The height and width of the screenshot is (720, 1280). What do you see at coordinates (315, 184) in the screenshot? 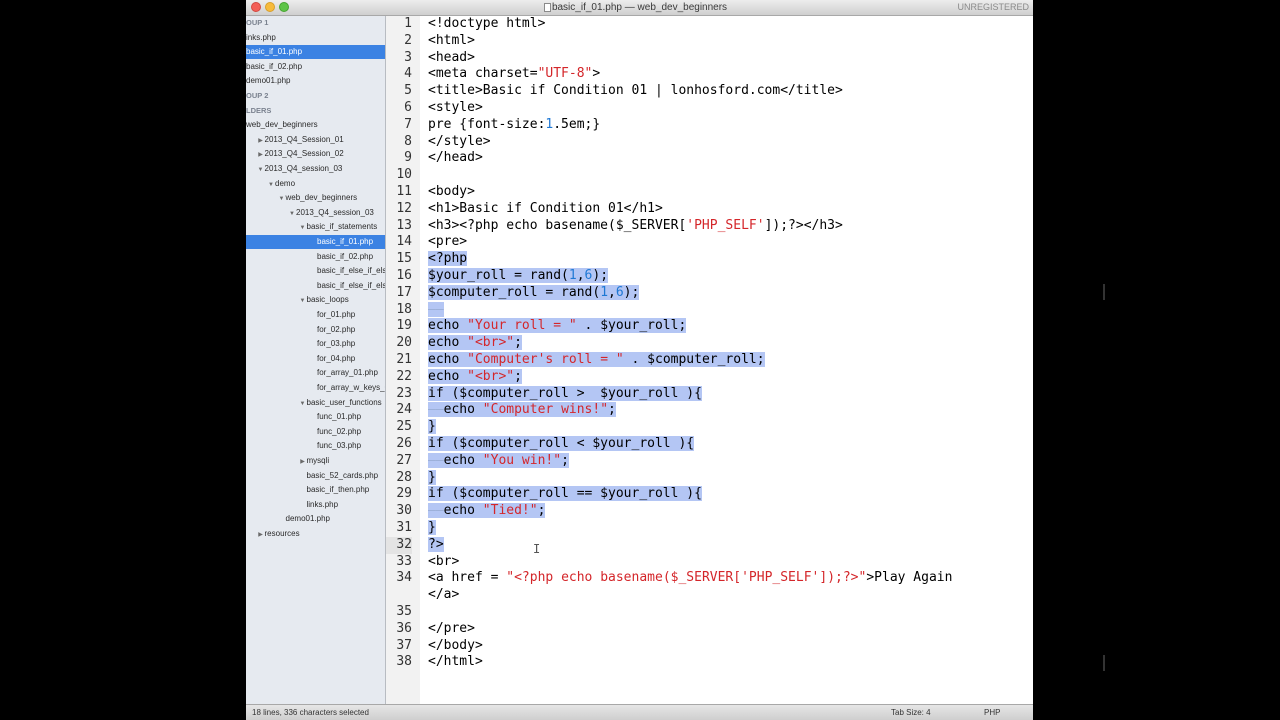
I see `sidebar-folder: ▼demo` at bounding box center [315, 184].